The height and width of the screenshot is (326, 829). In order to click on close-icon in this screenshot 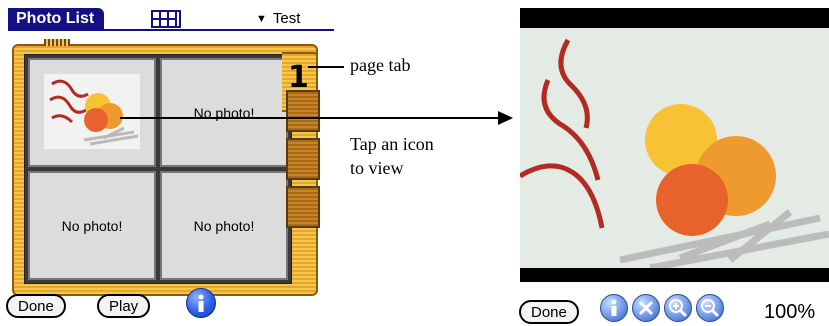, I will do `click(646, 308)`.